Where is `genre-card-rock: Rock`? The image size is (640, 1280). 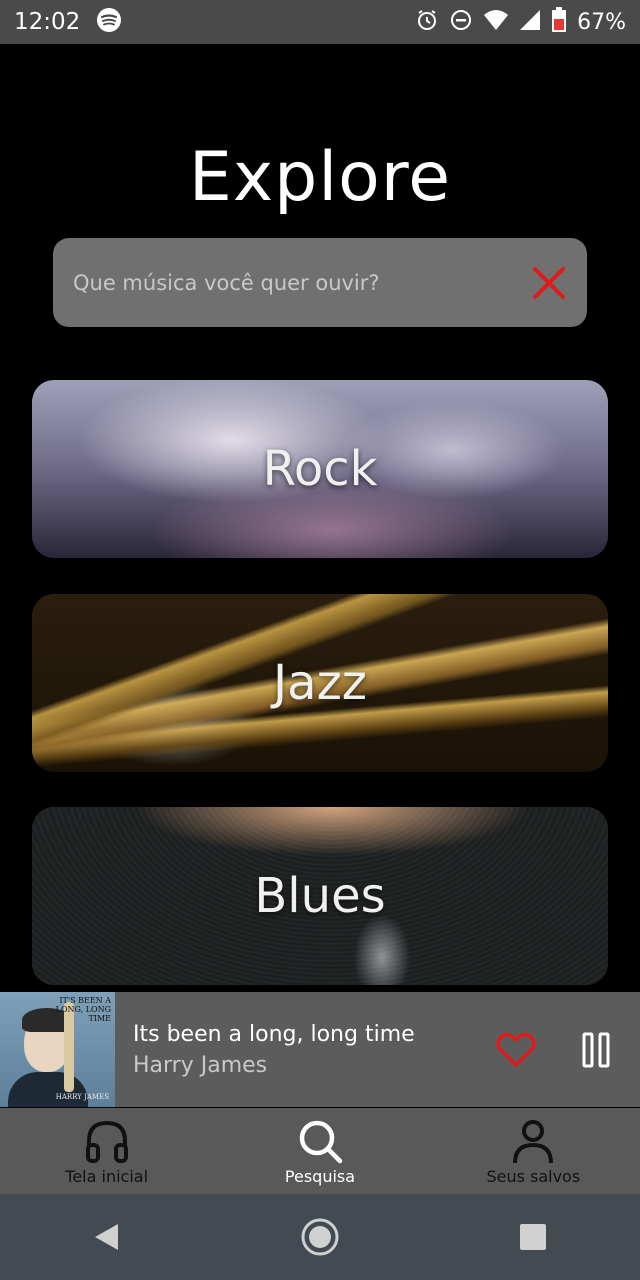
genre-card-rock: Rock is located at coordinates (320, 469).